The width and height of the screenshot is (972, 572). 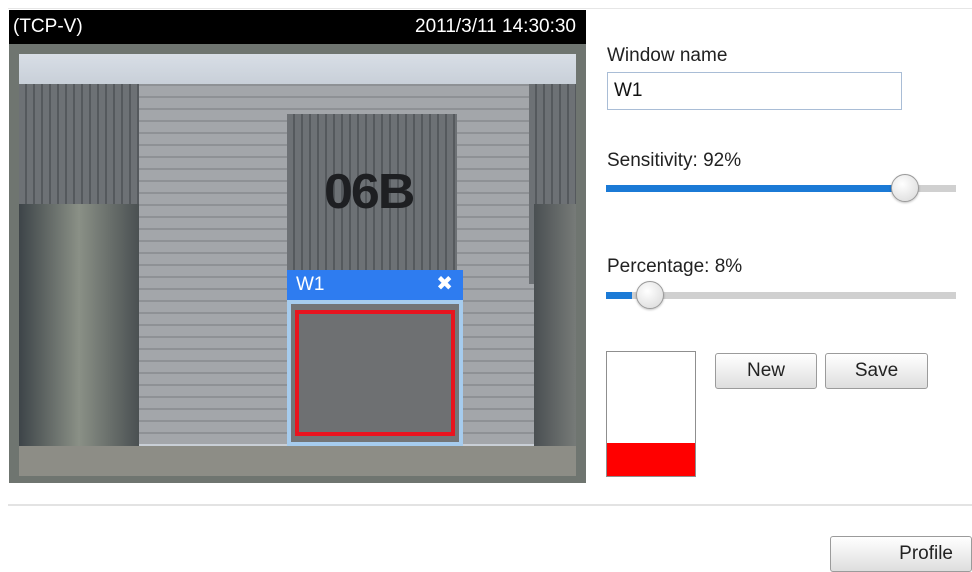 I want to click on sensitivity-slider-handle, so click(x=905, y=188).